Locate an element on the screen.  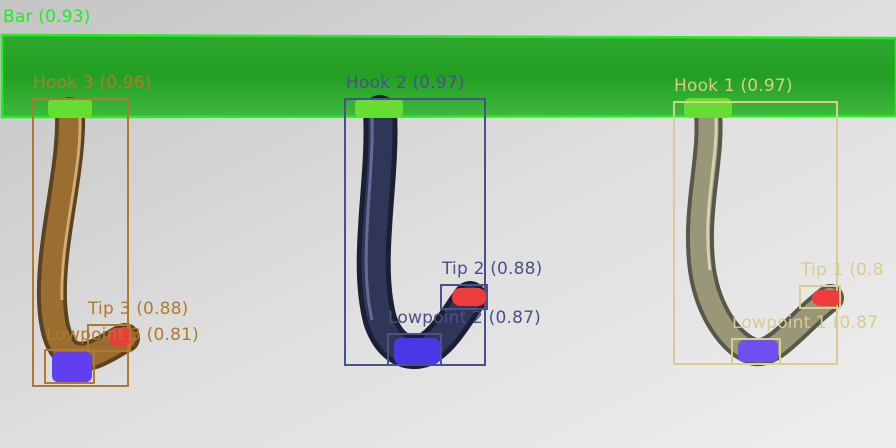
tip-2-label: Tip 2 (0.88) is located at coordinates (492, 269).